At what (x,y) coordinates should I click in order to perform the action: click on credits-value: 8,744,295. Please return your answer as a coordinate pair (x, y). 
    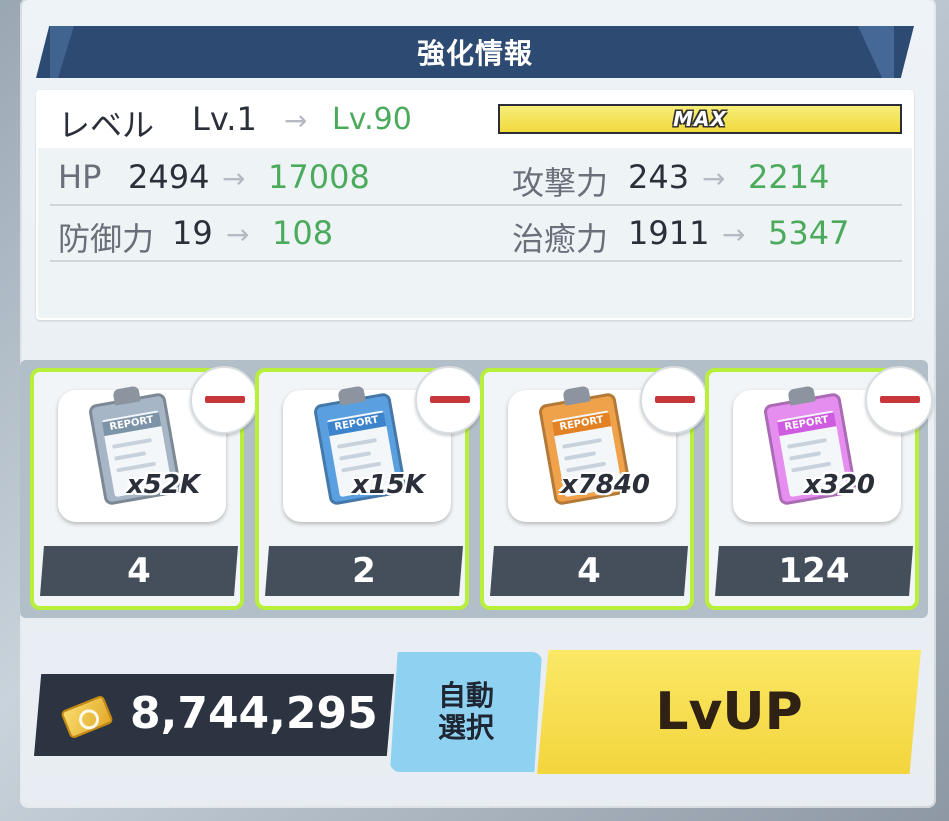
    Looking at the image, I should click on (254, 713).